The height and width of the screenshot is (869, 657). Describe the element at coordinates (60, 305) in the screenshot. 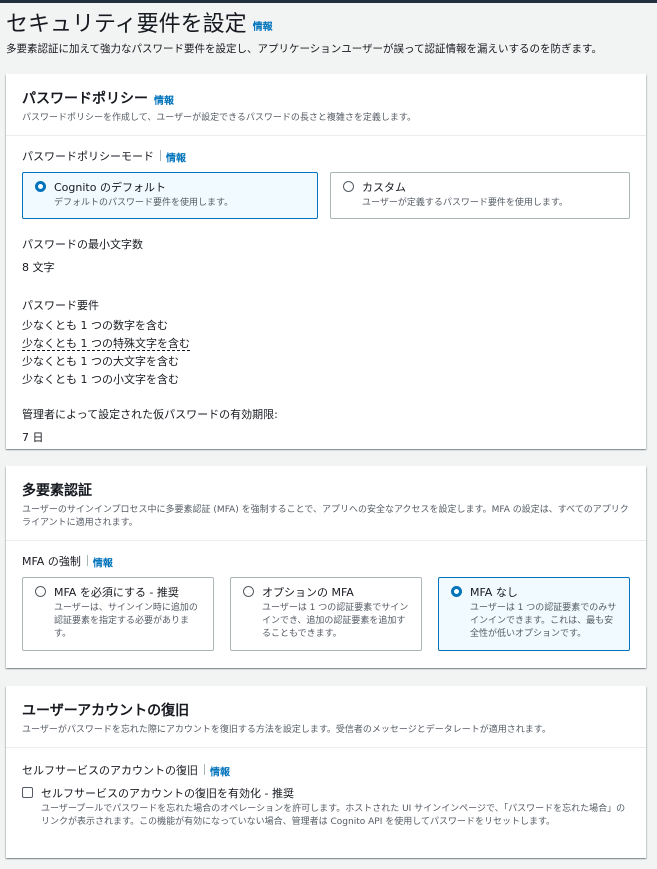

I see `password-requirements-label: パスワード要件` at that location.